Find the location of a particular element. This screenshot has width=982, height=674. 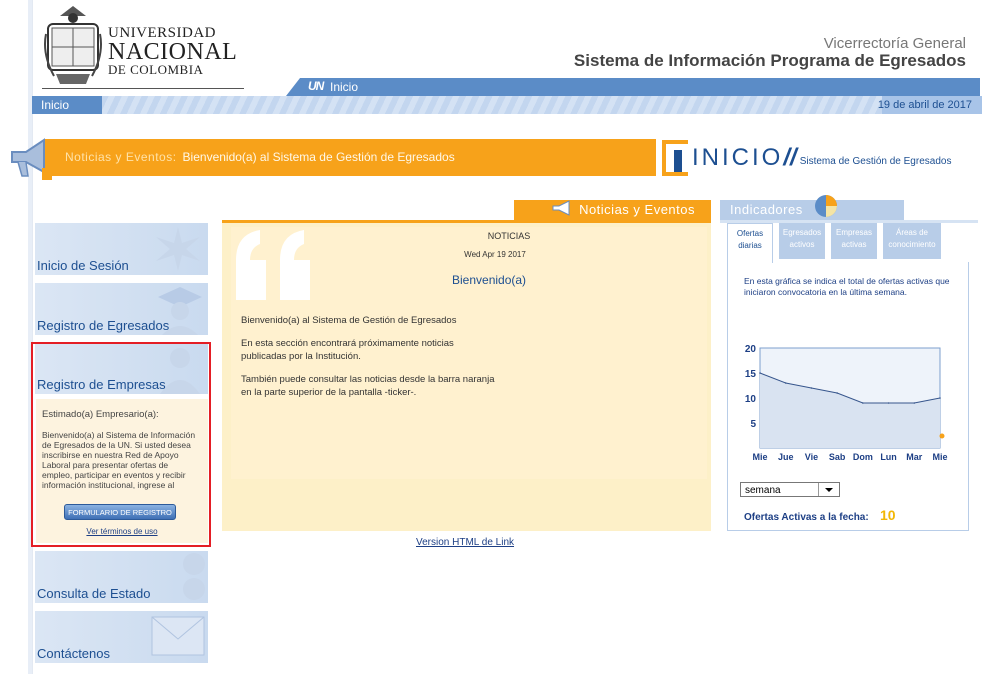

chart-xtick-label: Jue is located at coordinates (786, 457).